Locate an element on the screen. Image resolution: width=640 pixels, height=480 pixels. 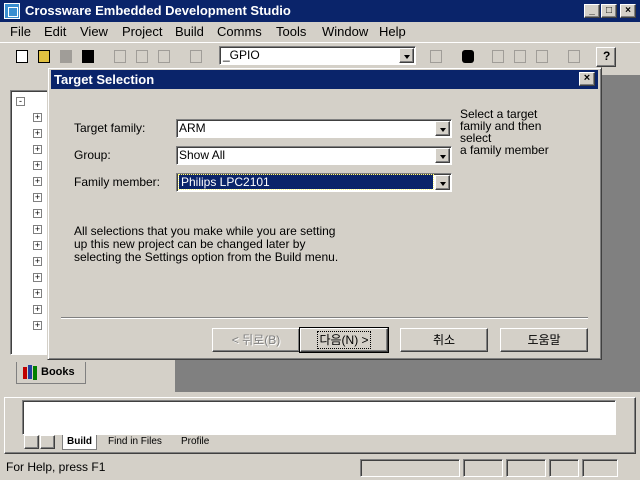
maximize-button: □ is located at coordinates (609, 11).